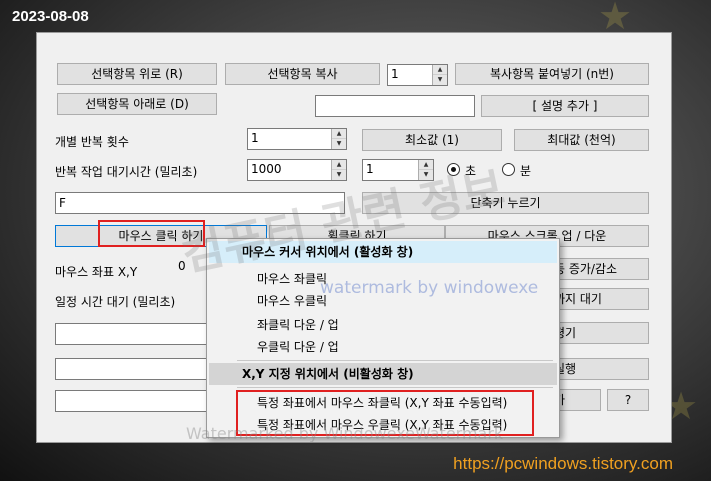  I want to click on menu-header-inactive: X,Y 지정 위치에서 (비활성화 창), so click(383, 374).